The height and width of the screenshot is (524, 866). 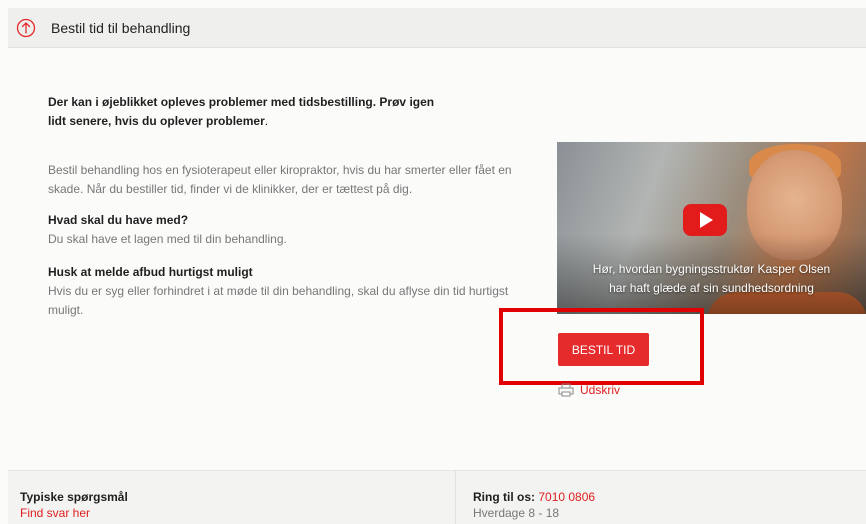 I want to click on play-icon, so click(x=705, y=220).